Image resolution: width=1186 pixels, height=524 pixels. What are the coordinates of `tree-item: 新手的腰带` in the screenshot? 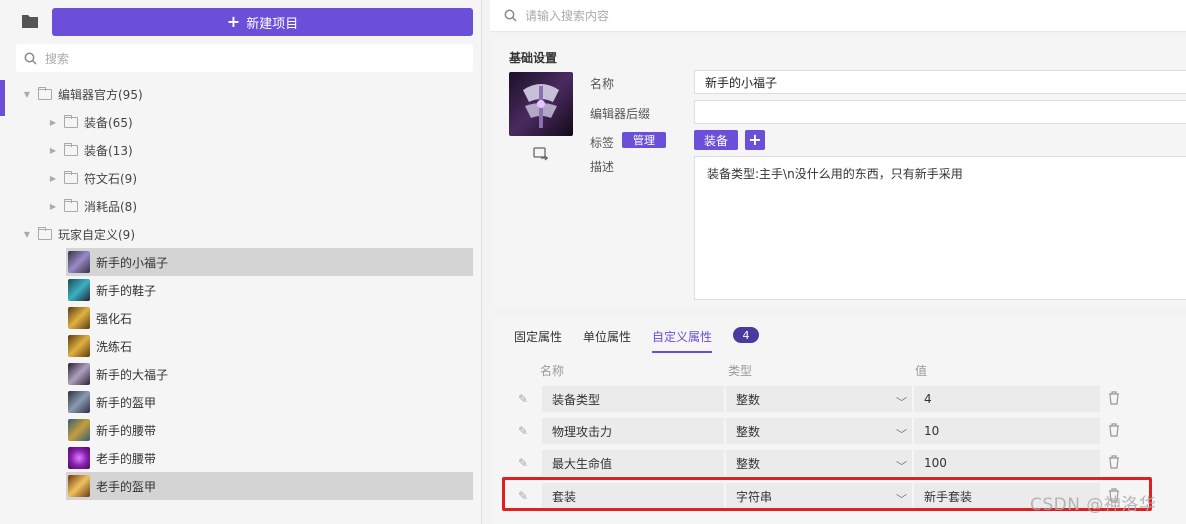 It's located at (269, 430).